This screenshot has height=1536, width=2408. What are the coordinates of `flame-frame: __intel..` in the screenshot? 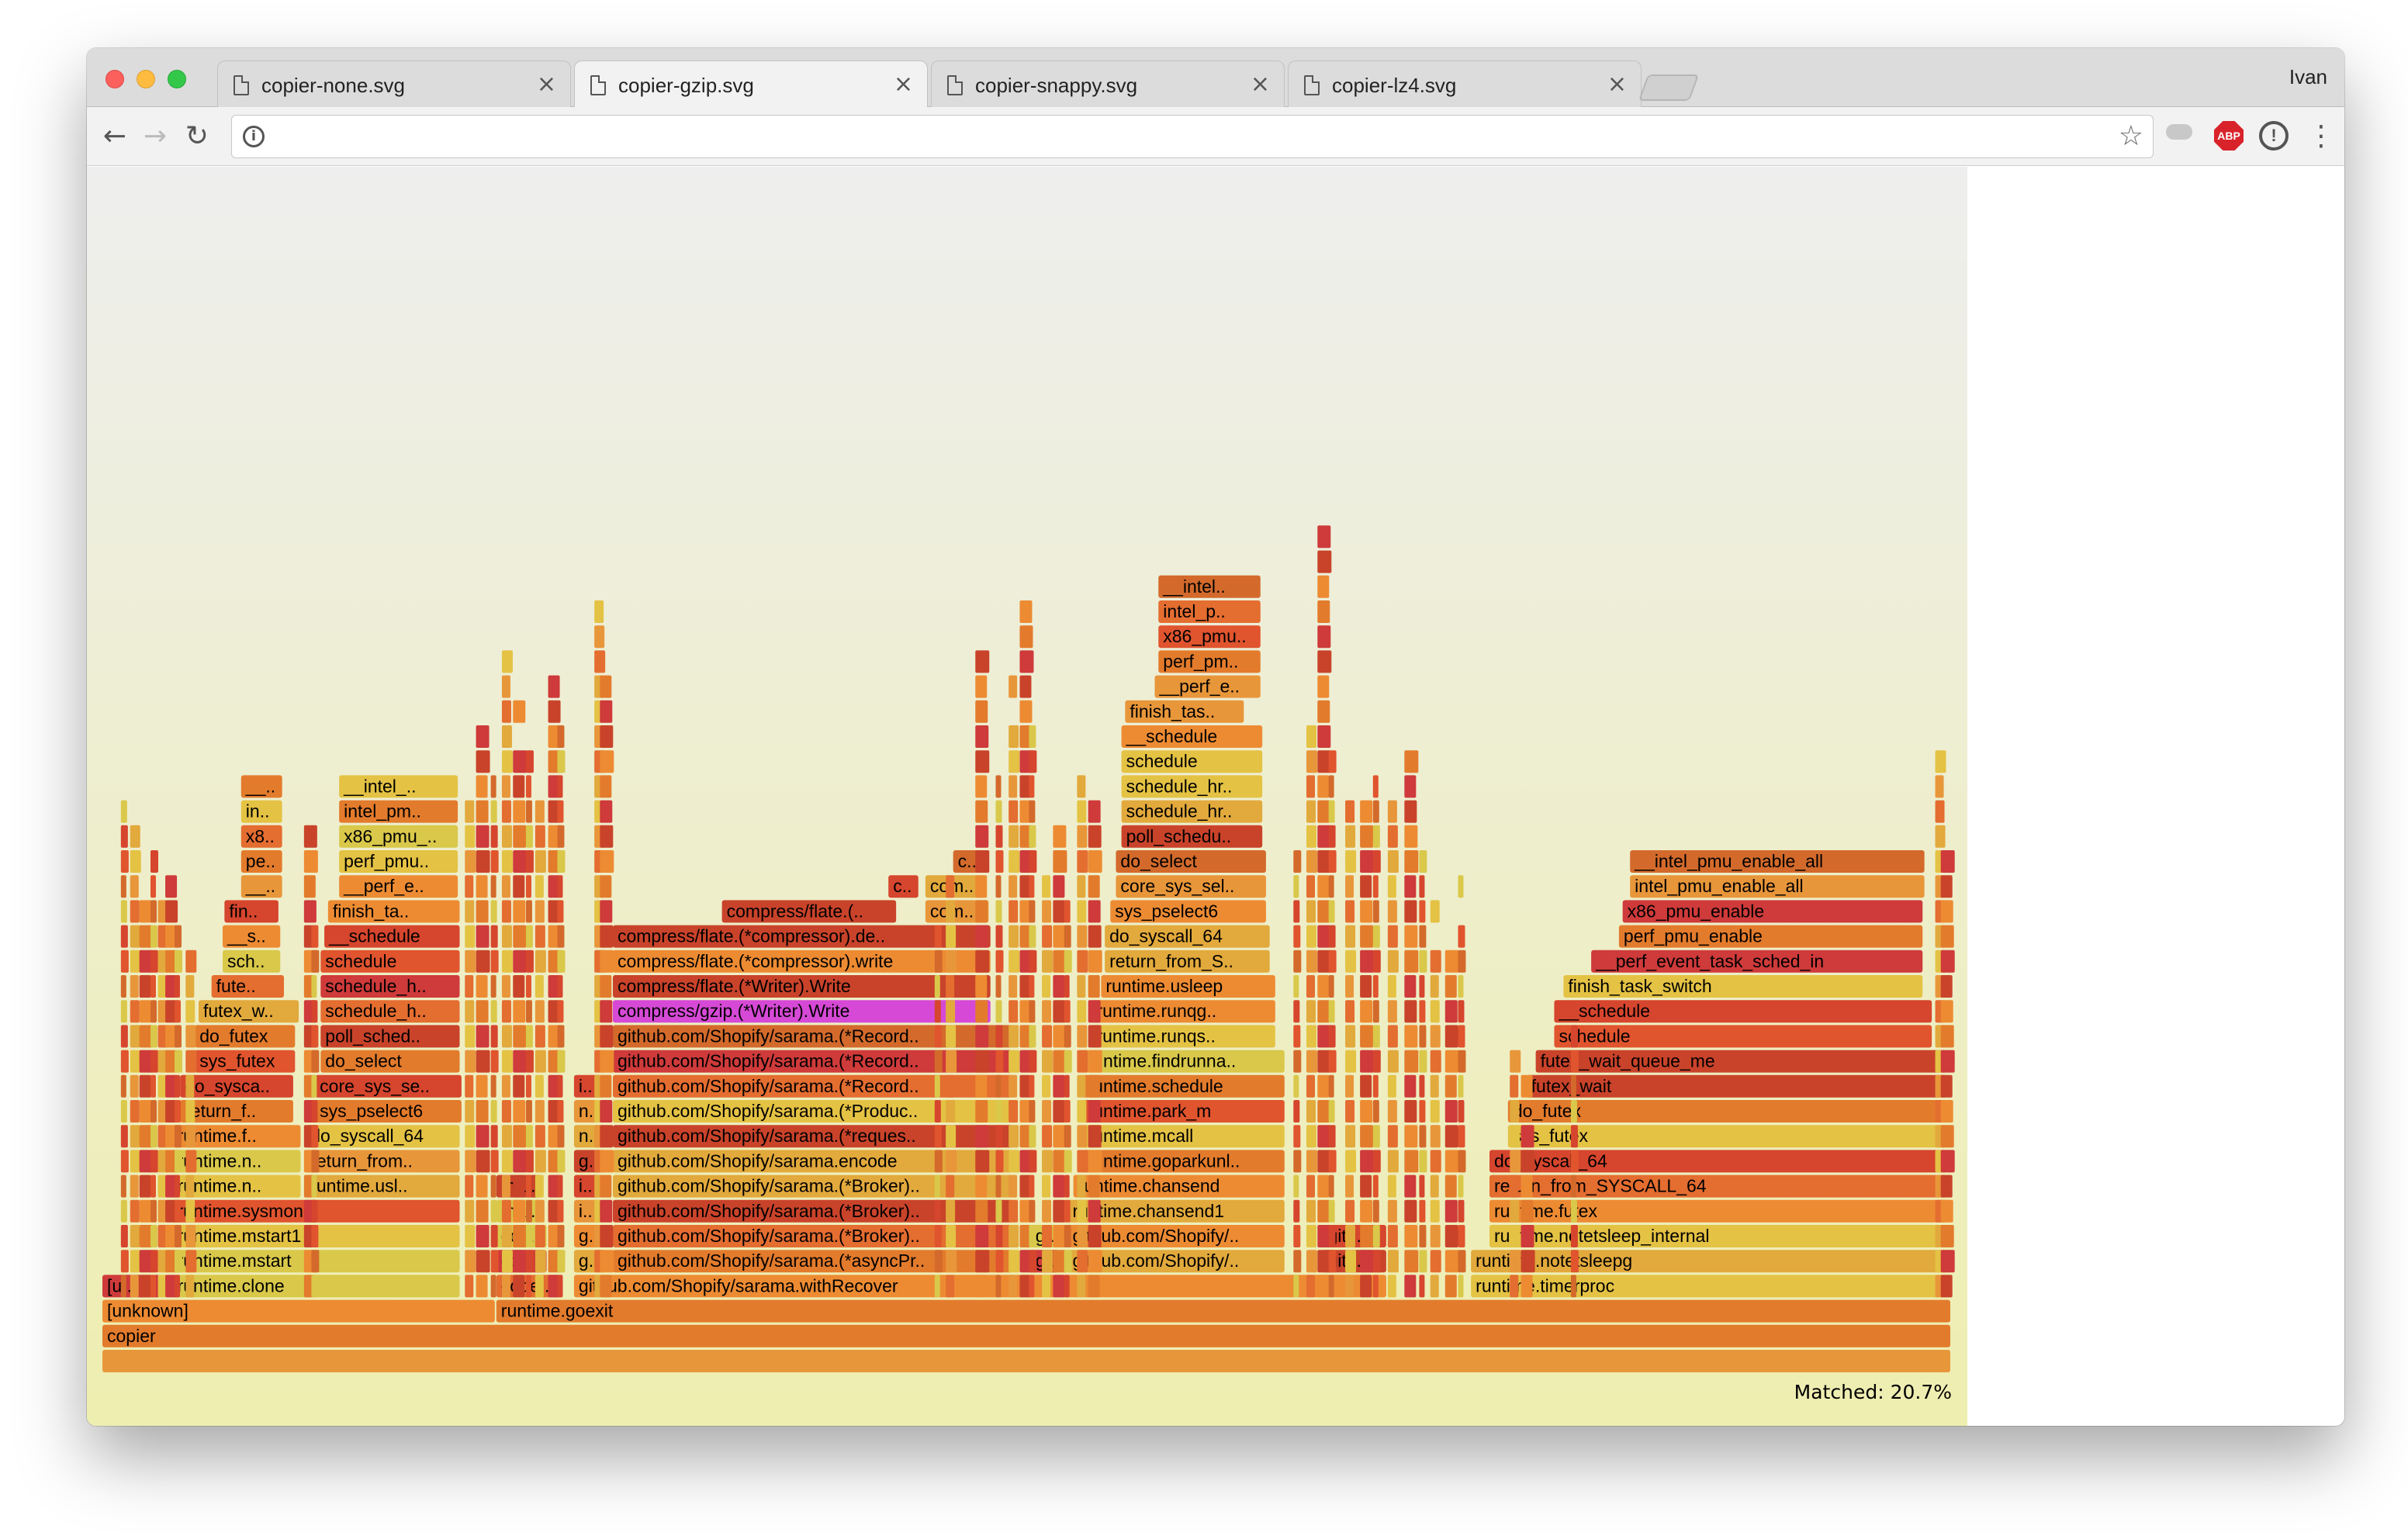 It's located at (1209, 586).